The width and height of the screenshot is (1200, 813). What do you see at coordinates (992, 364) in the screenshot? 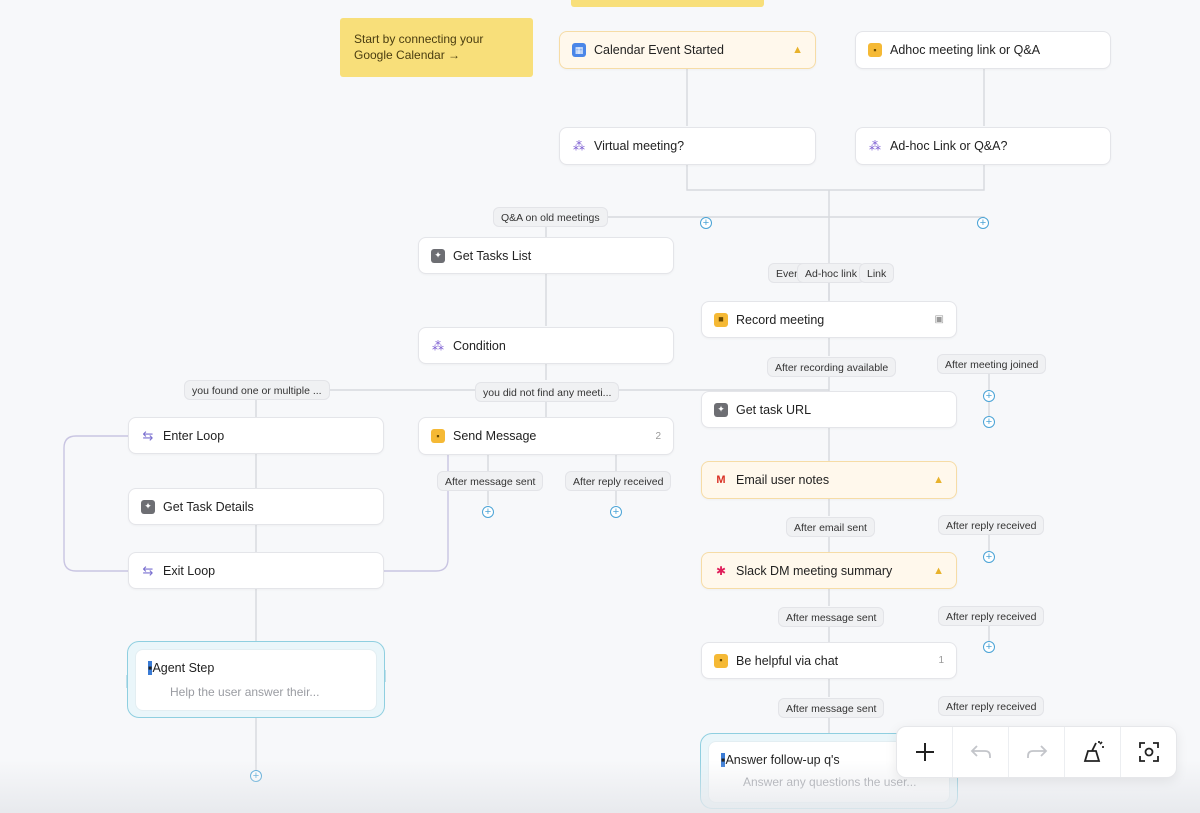
I see `branch-label-after-joined: After meeting joined` at bounding box center [992, 364].